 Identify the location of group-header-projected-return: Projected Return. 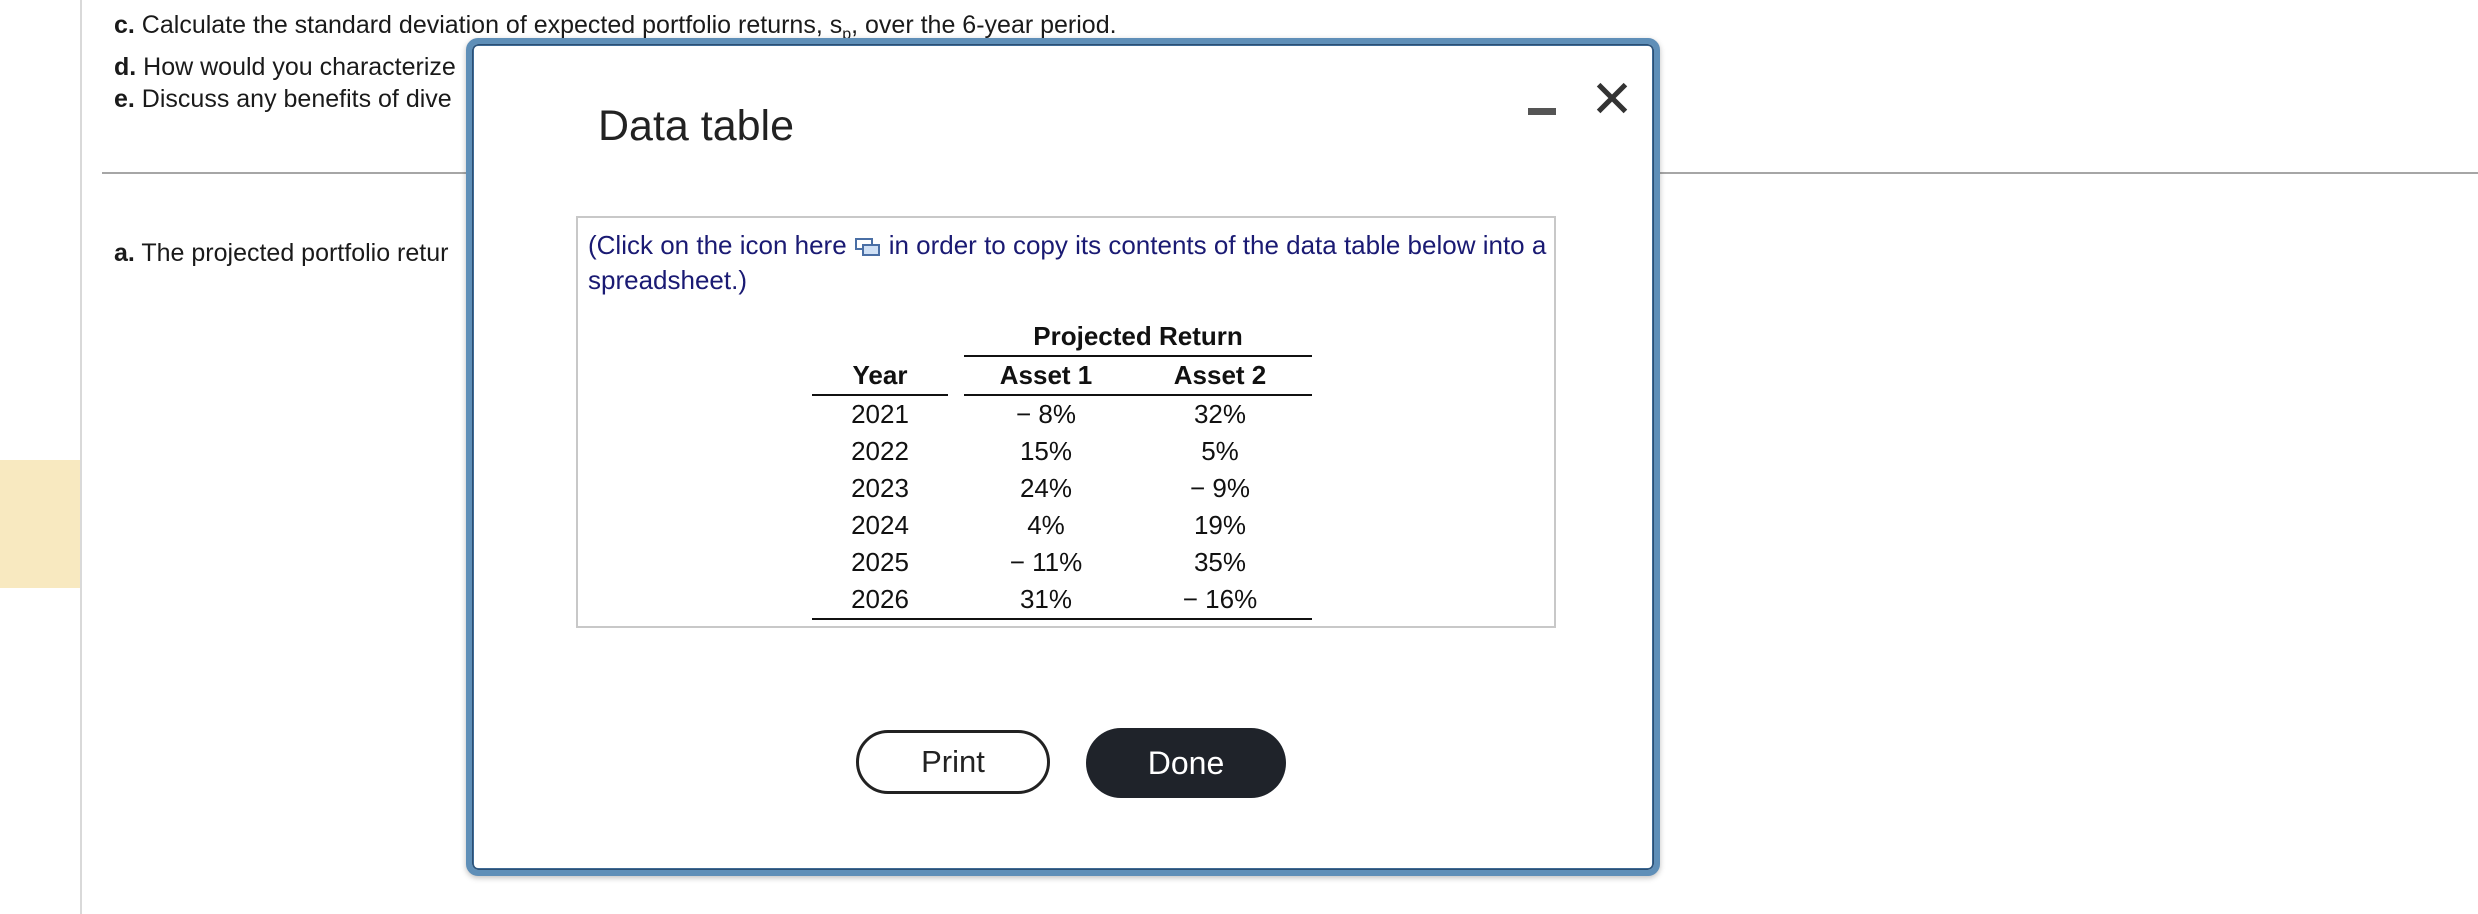
(1138, 337).